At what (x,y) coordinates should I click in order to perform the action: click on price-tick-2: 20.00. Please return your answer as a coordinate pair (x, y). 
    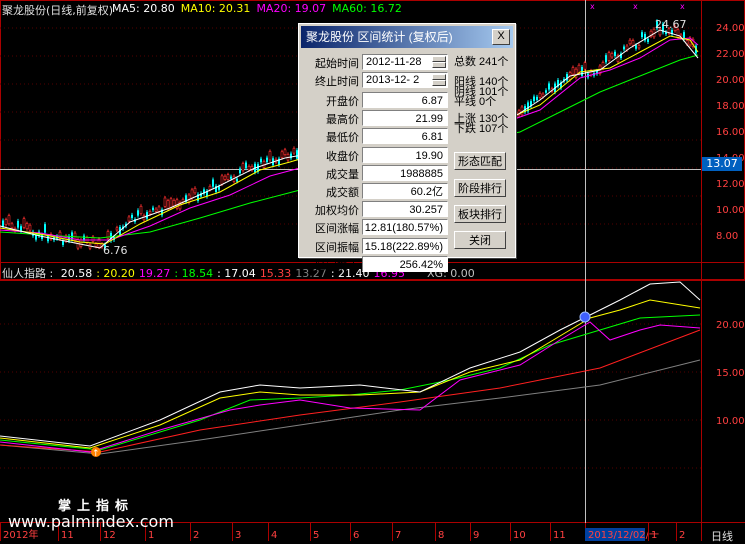
    Looking at the image, I should click on (730, 80).